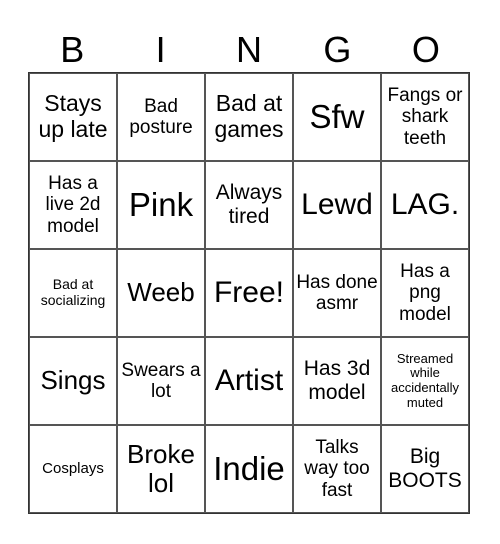 The width and height of the screenshot is (500, 544). I want to click on bingo-header: B I N G O, so click(249, 50).